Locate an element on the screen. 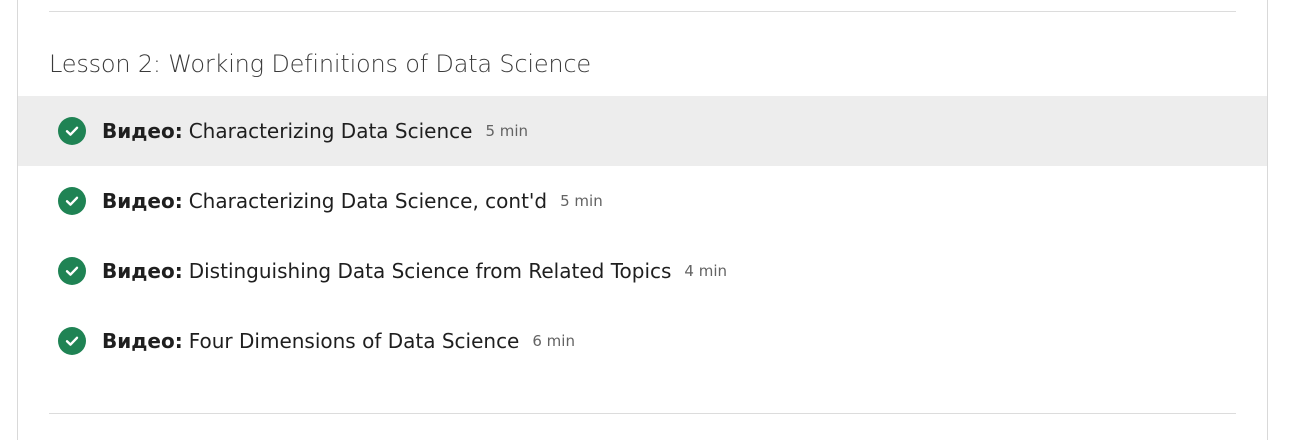  bottom-divider is located at coordinates (642, 413).